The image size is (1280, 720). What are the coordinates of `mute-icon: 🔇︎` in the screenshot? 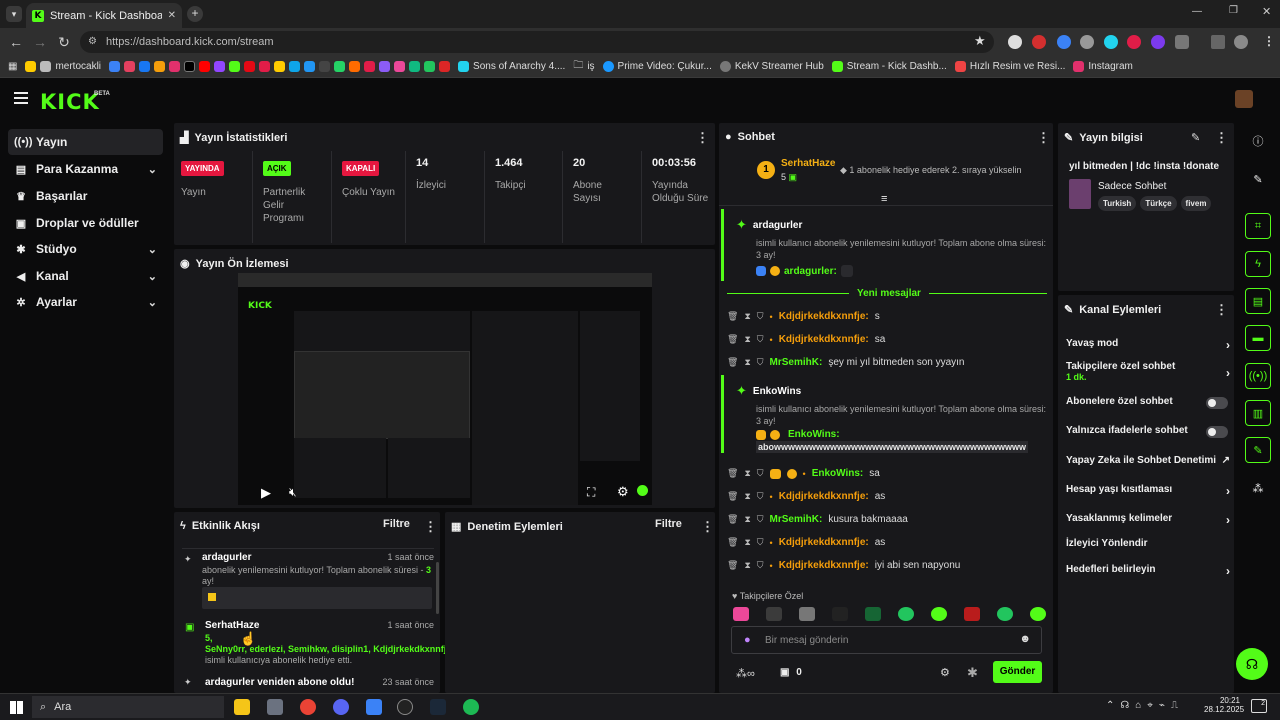 It's located at (293, 492).